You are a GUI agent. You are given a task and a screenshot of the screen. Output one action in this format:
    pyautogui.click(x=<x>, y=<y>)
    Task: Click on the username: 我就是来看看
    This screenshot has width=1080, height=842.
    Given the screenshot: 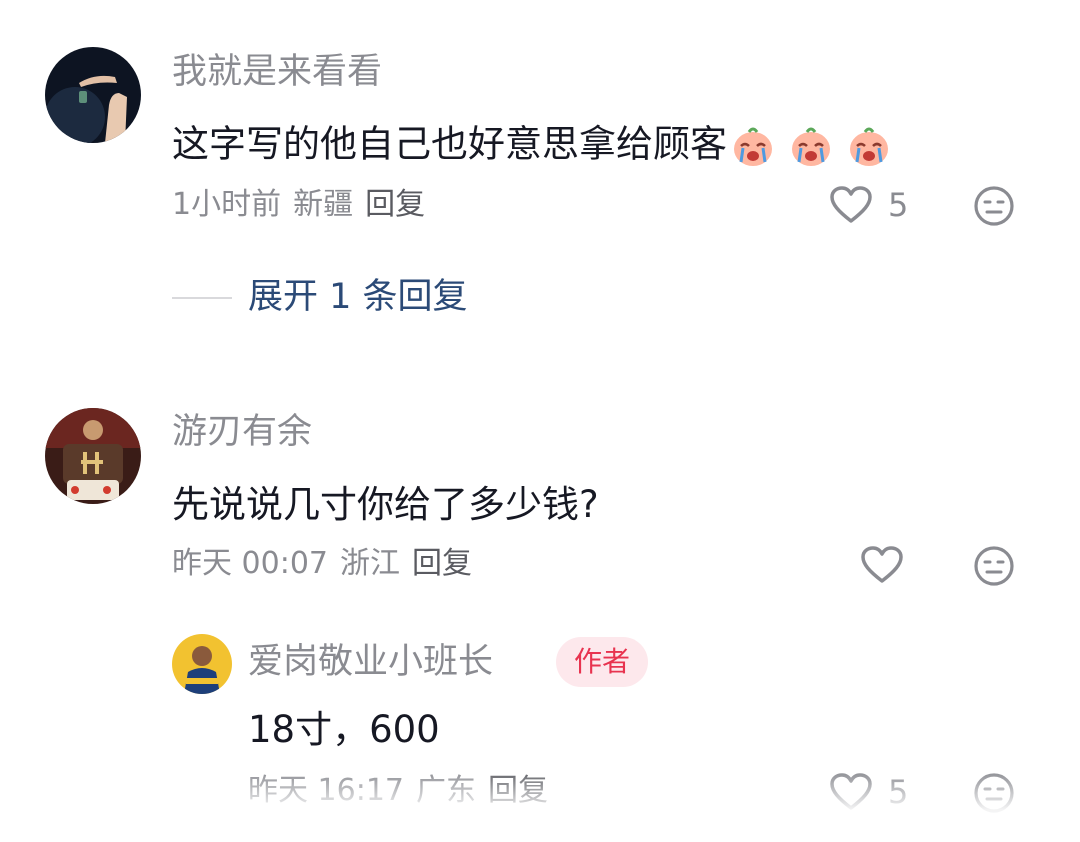 What is the action you would take?
    pyautogui.click(x=277, y=72)
    